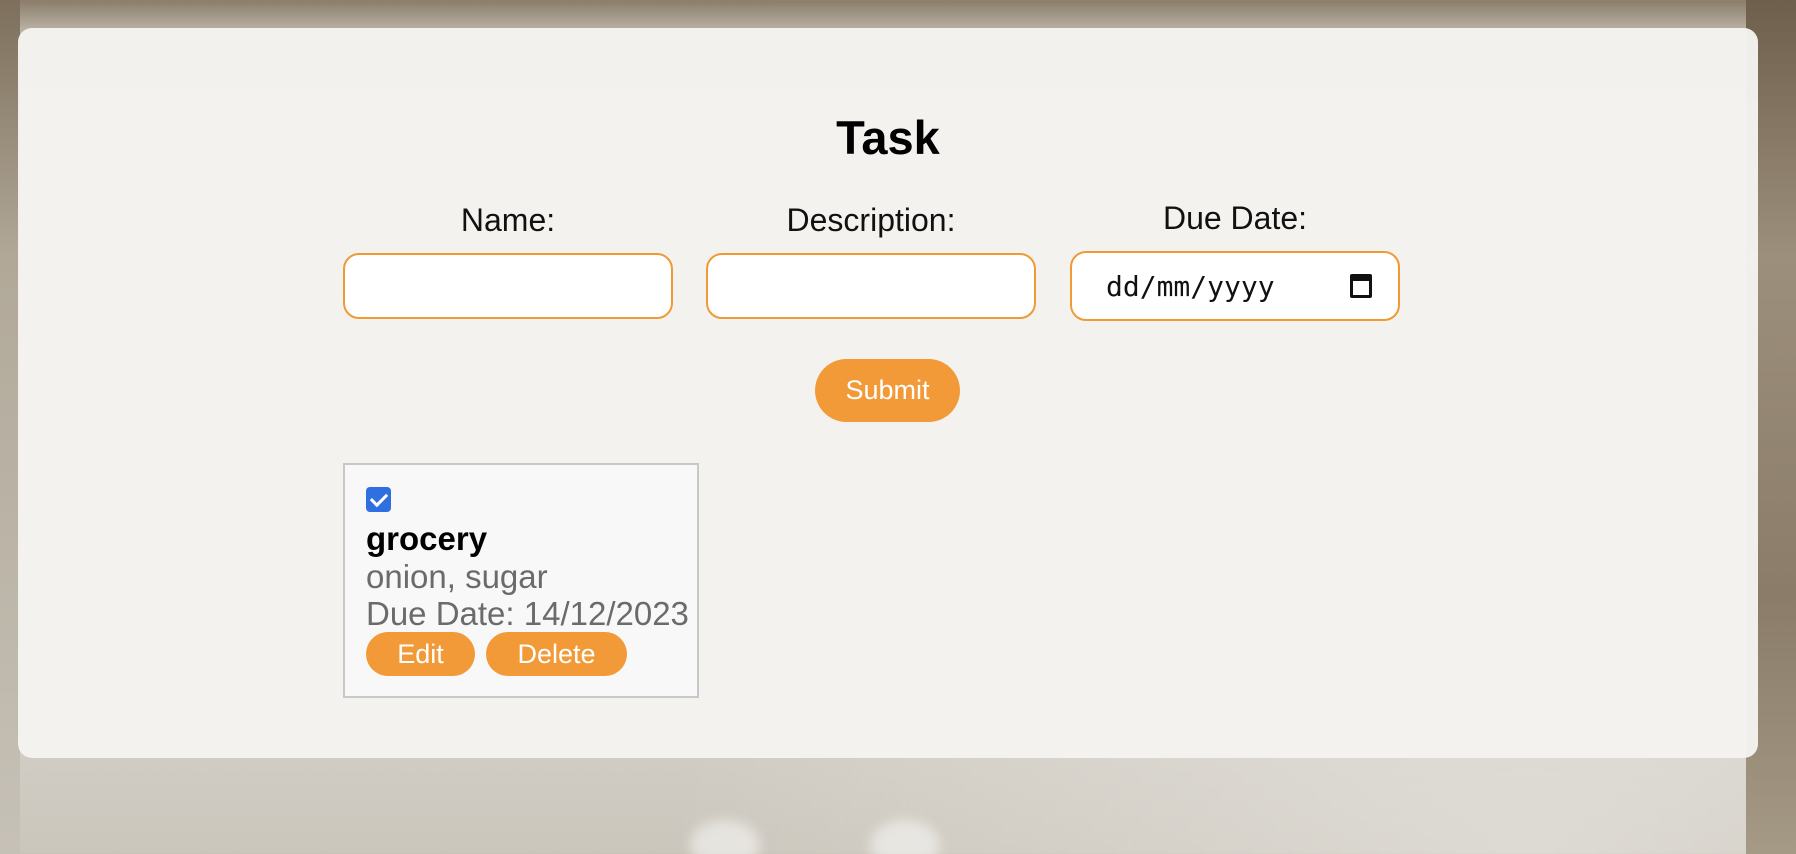 The width and height of the screenshot is (1796, 854). What do you see at coordinates (527, 613) in the screenshot?
I see `task-due-date: Due Date: 14/12/2023` at bounding box center [527, 613].